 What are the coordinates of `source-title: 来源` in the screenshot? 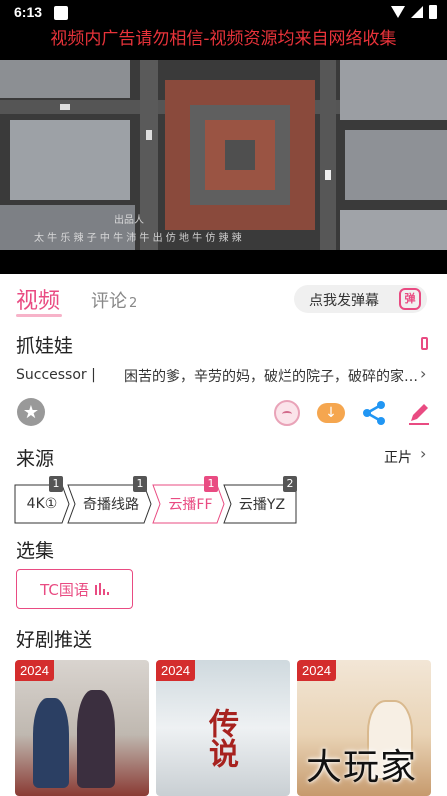 It's located at (35, 459).